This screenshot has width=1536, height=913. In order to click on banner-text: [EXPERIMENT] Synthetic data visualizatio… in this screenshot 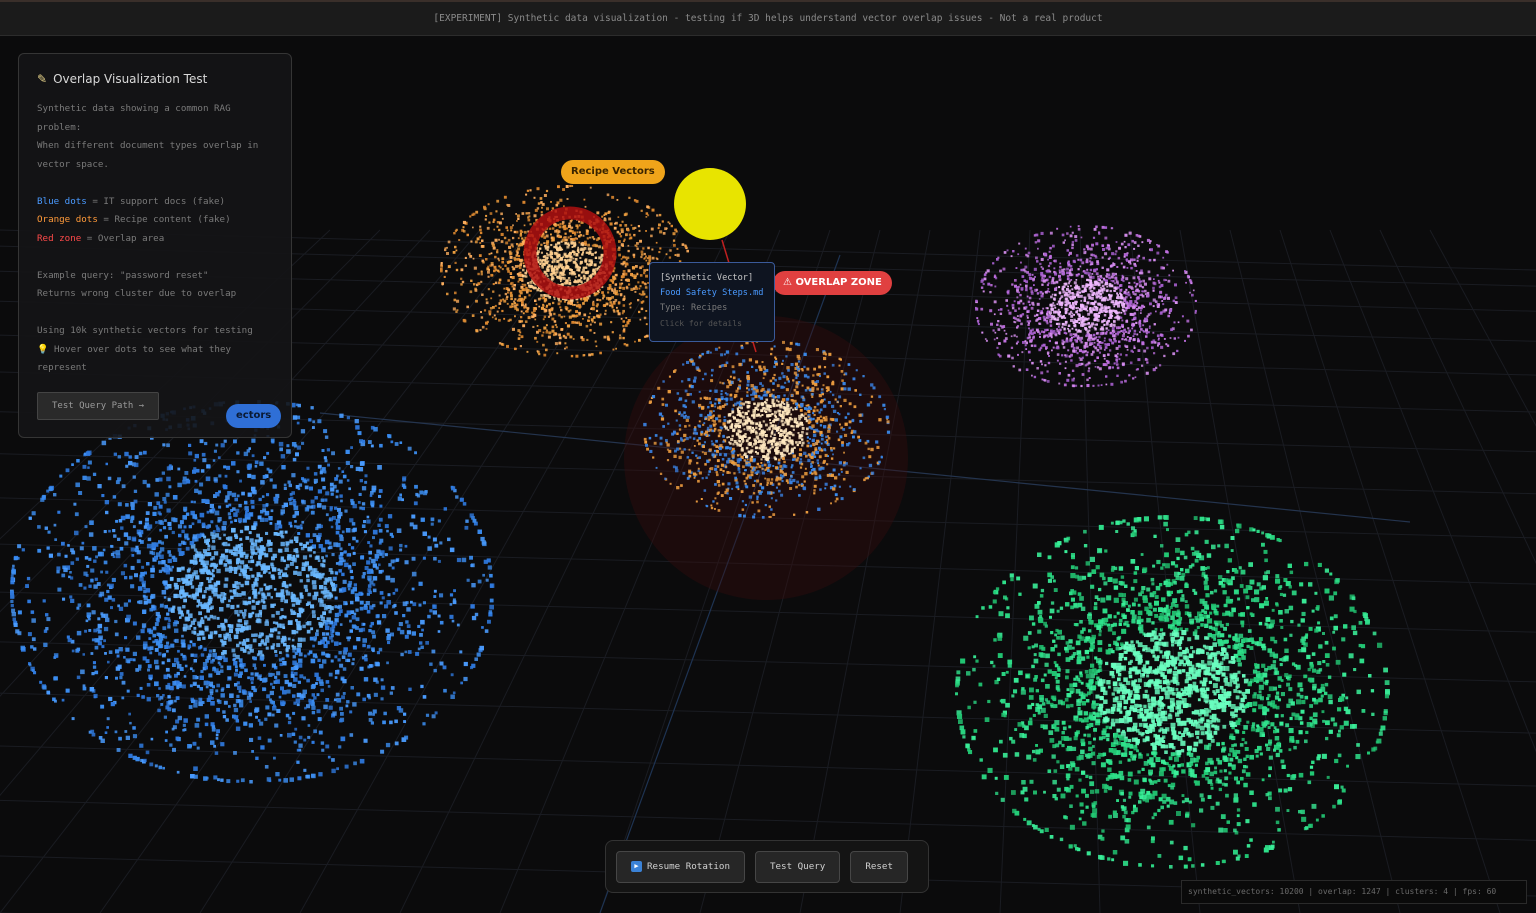, I will do `click(768, 18)`.